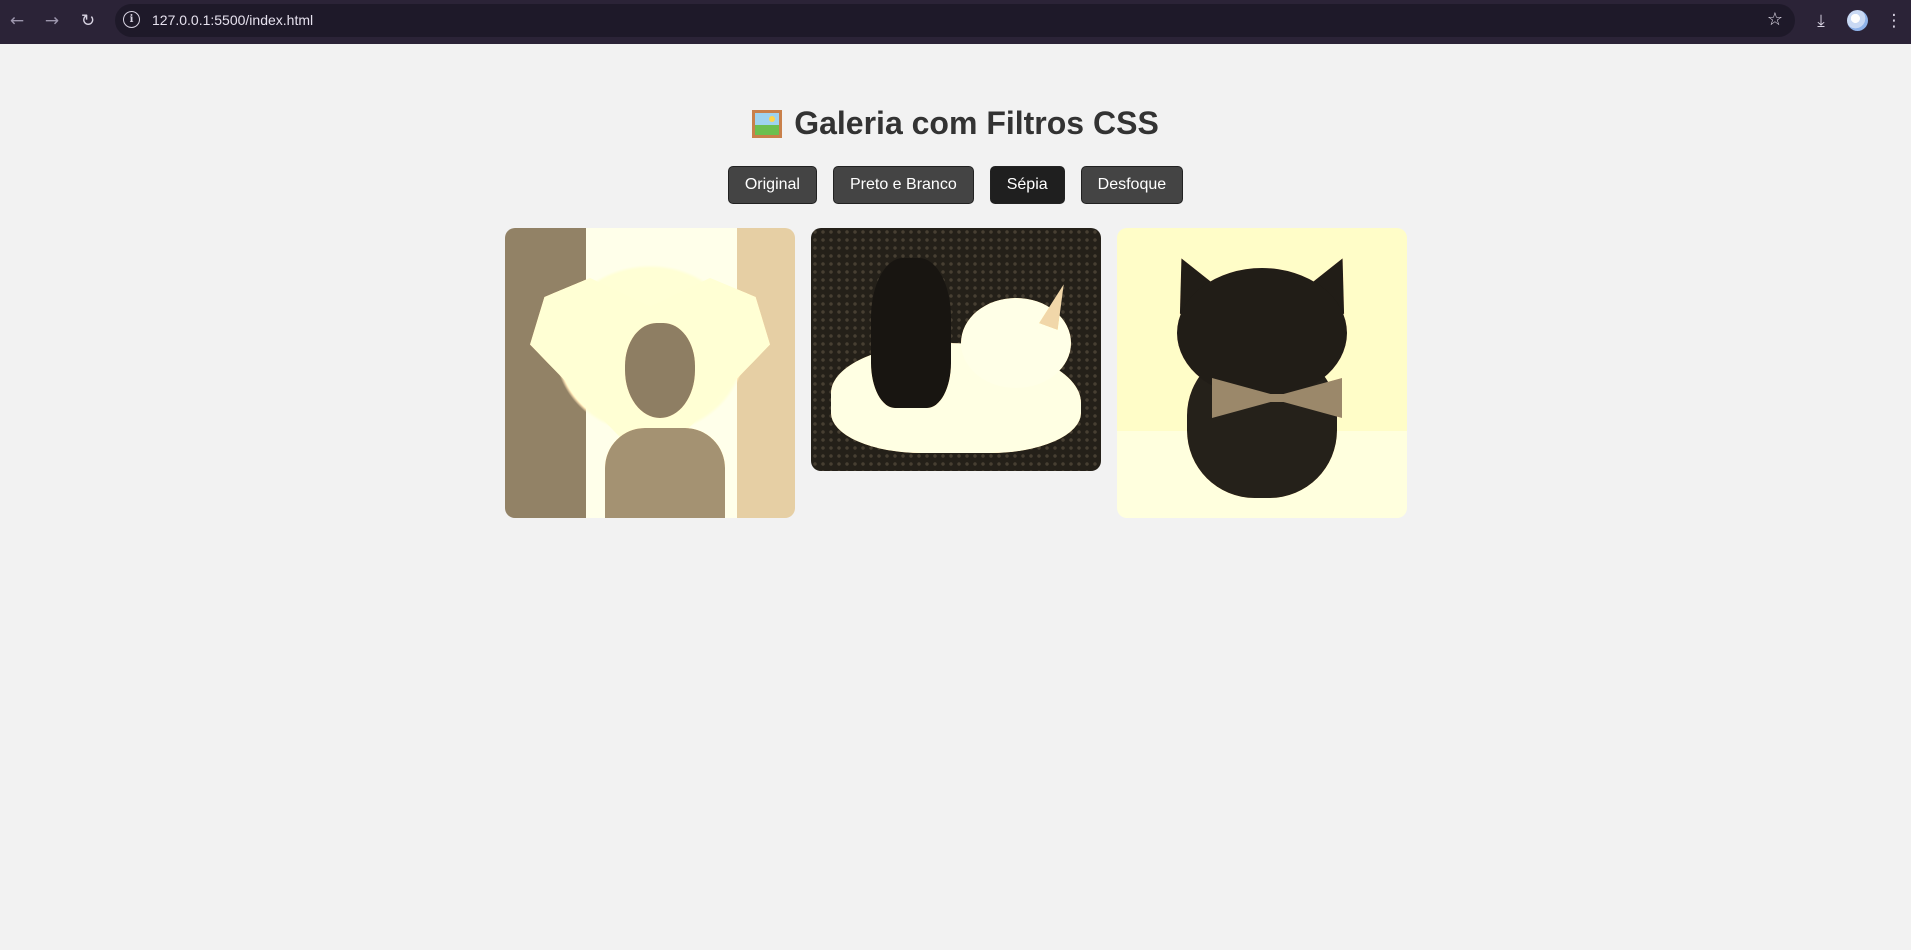  Describe the element at coordinates (1821, 21) in the screenshot. I see `download-icon: ⤓` at that location.